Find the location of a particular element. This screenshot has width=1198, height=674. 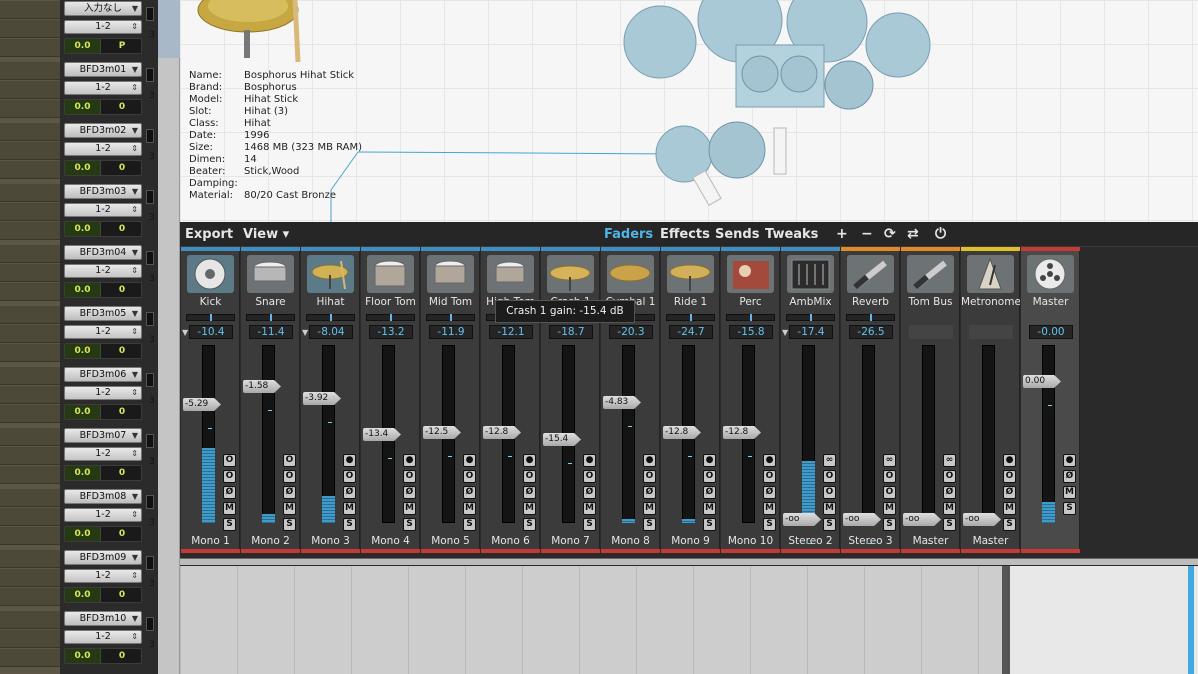

tab-effects: Effects is located at coordinates (685, 234).